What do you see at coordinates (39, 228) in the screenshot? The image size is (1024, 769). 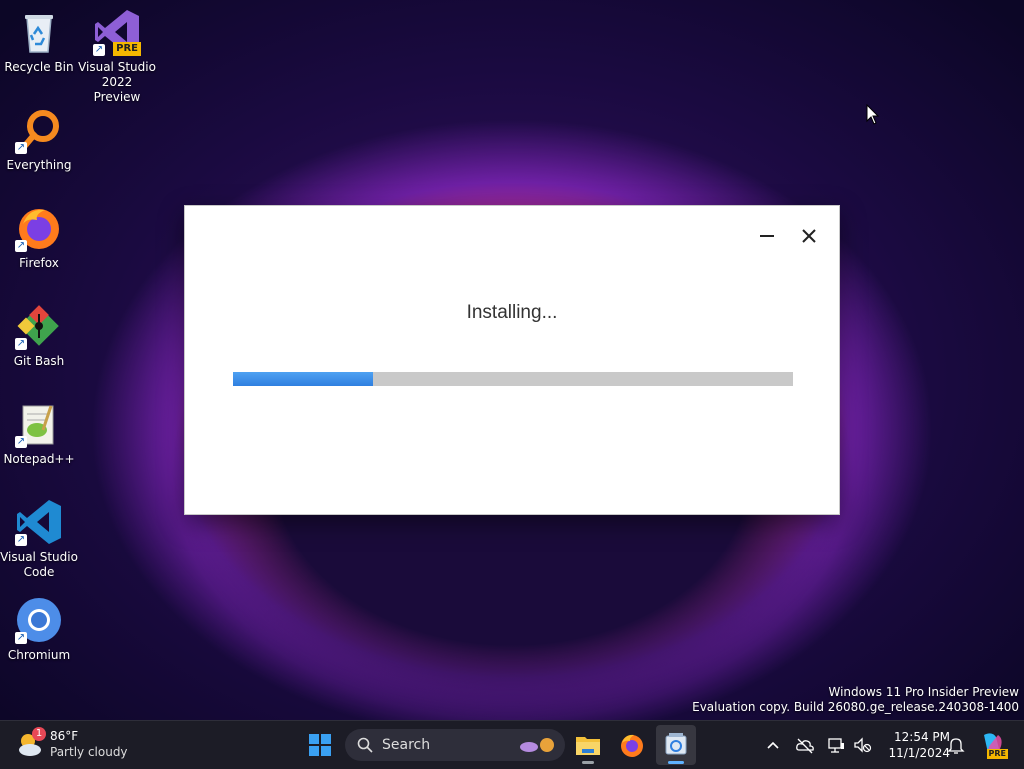 I see `firefox-icon: ↗` at bounding box center [39, 228].